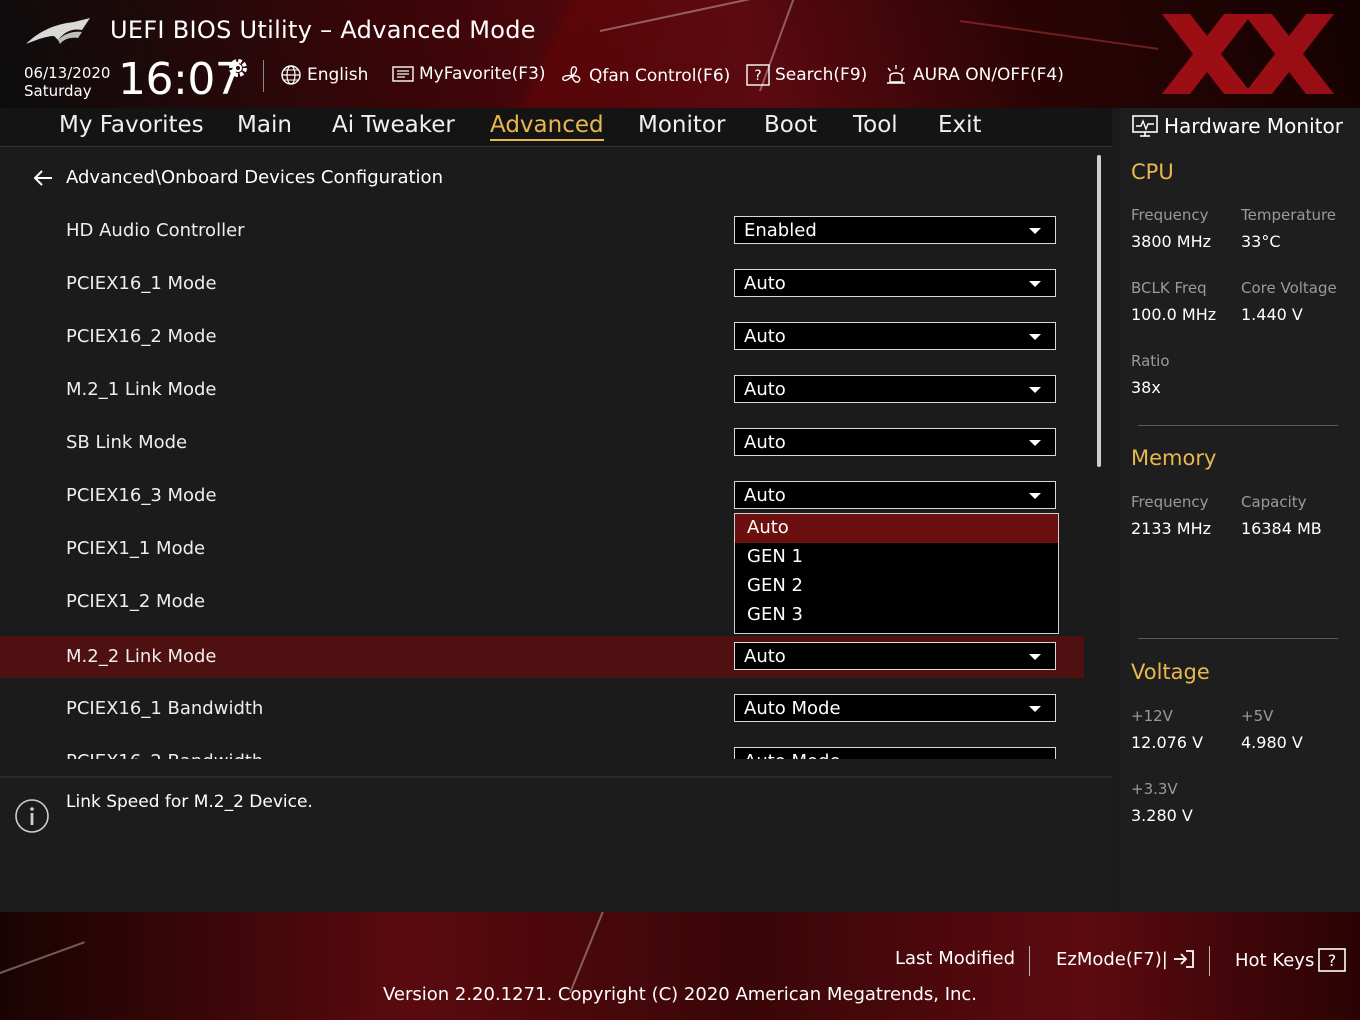 The width and height of the screenshot is (1360, 1020). What do you see at coordinates (1150, 361) in the screenshot?
I see `ratio-label: Ratio` at bounding box center [1150, 361].